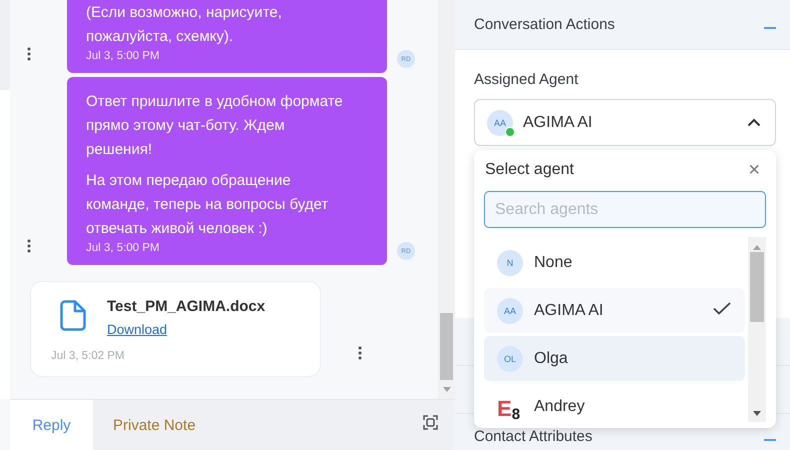 Image resolution: width=790 pixels, height=450 pixels. Describe the element at coordinates (186, 307) in the screenshot. I see `file-name: Test_PM_AGIMA.docx` at that location.